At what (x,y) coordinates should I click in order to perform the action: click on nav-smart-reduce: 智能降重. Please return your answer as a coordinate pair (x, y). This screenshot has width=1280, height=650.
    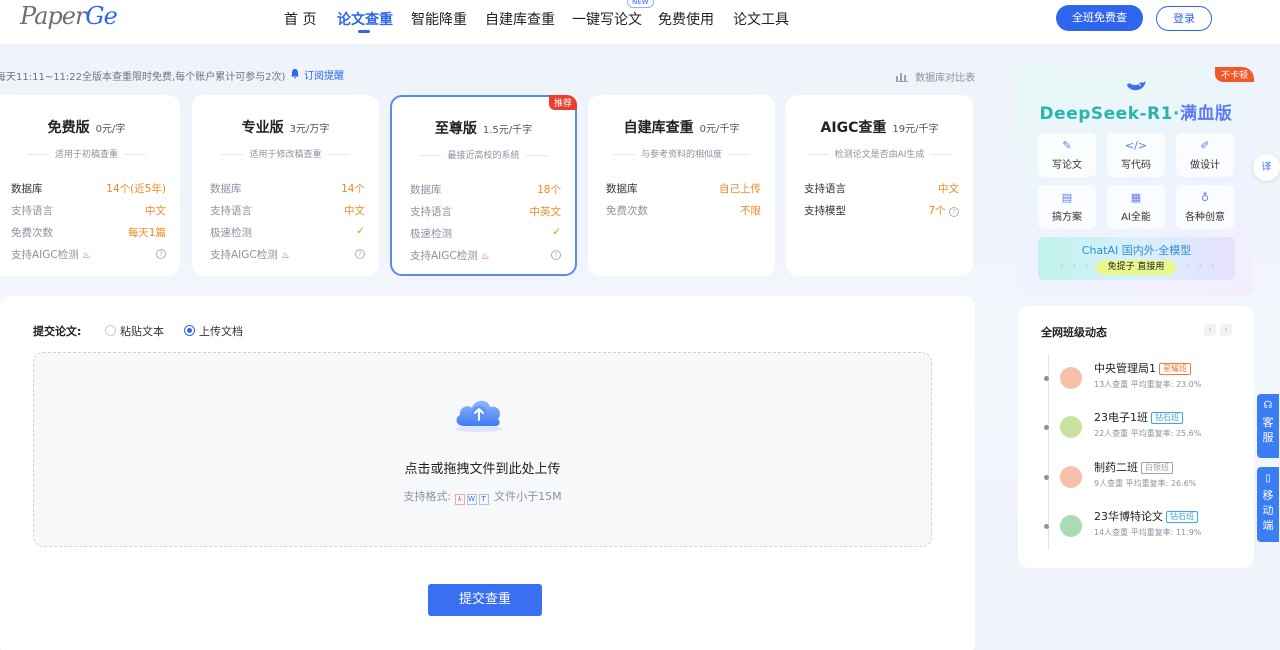
    Looking at the image, I should click on (439, 19).